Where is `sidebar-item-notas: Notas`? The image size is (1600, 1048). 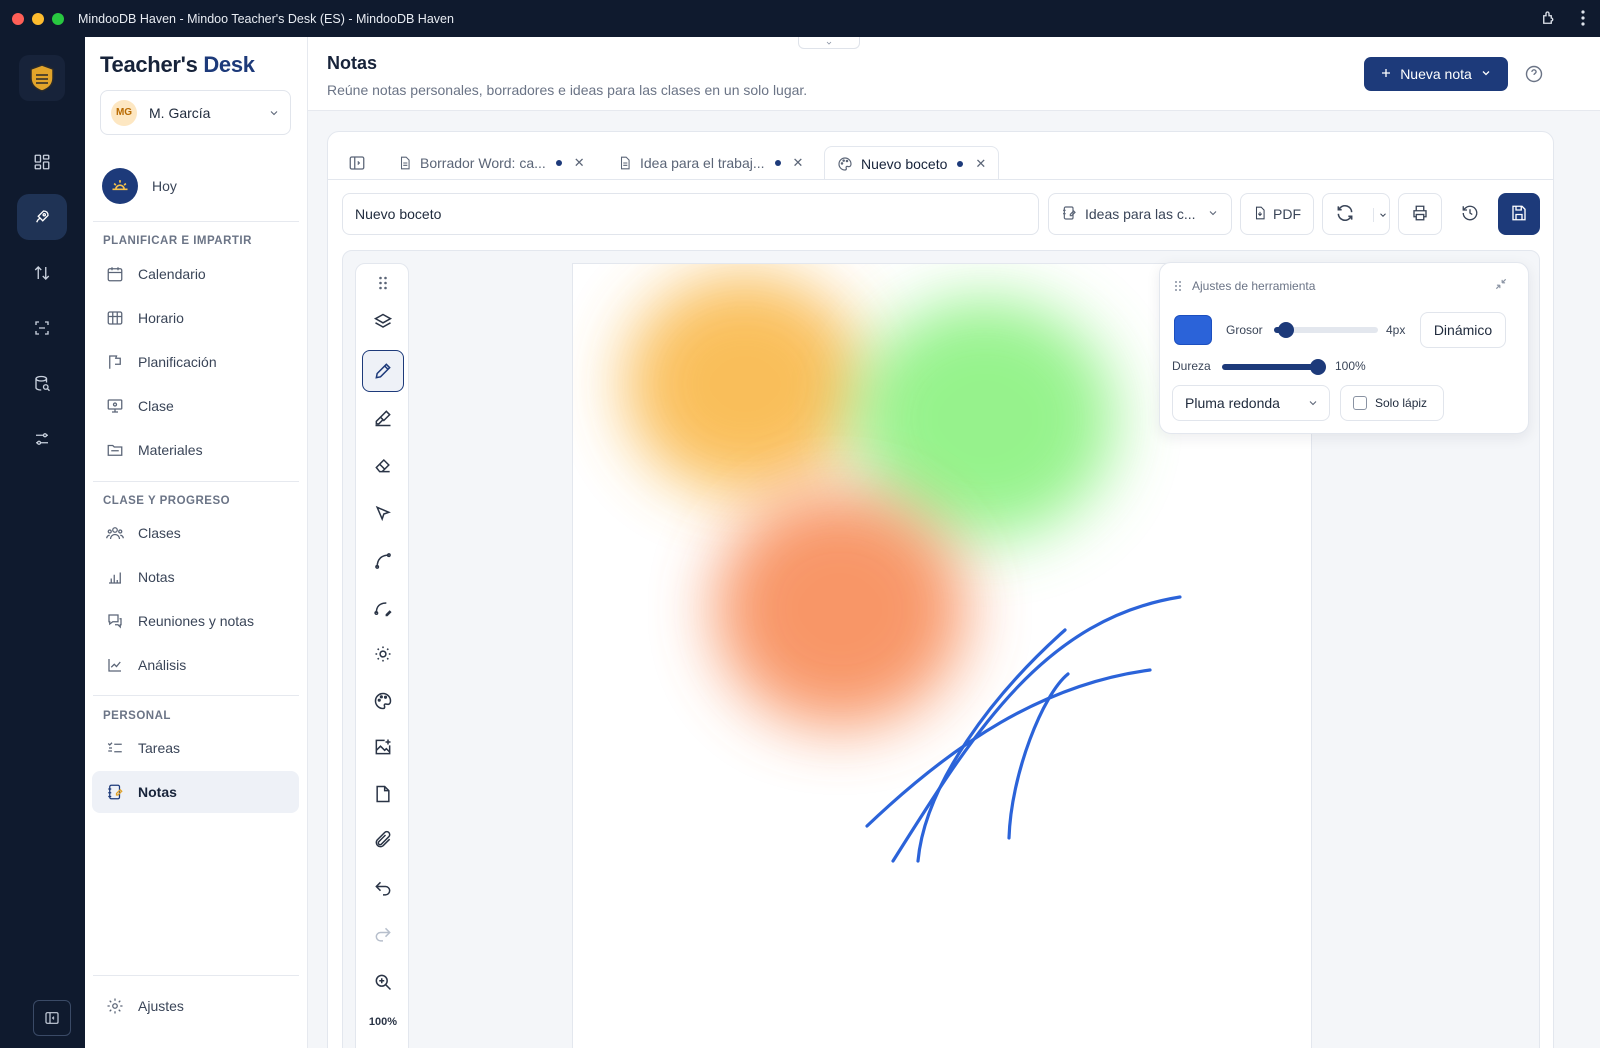
sidebar-item-notas: Notas is located at coordinates (195, 792).